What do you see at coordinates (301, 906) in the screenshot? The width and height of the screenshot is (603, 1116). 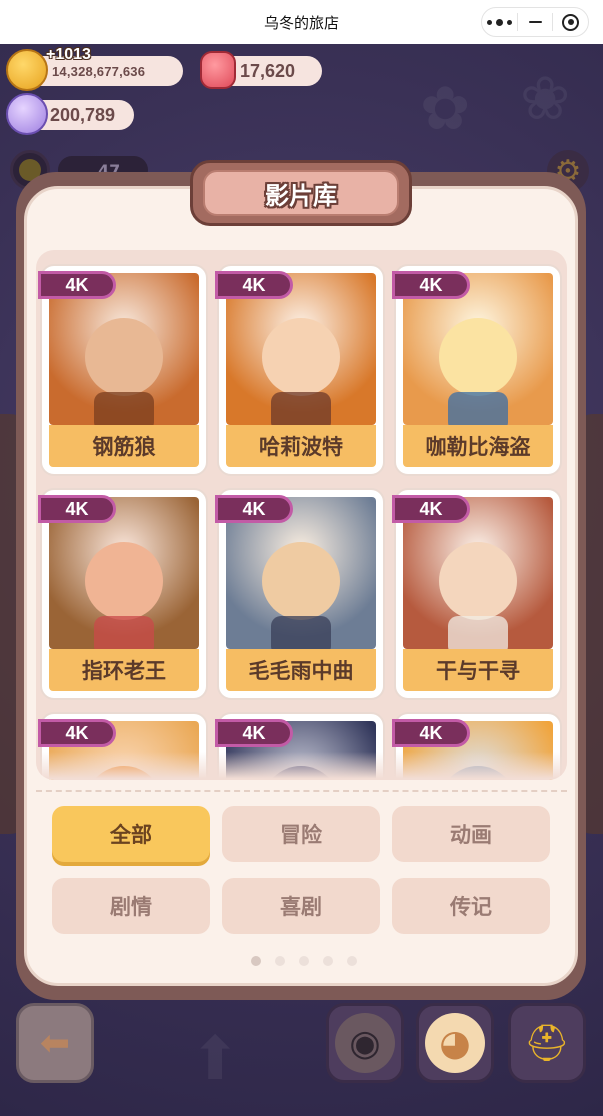 I see `filter-button: 喜剧` at bounding box center [301, 906].